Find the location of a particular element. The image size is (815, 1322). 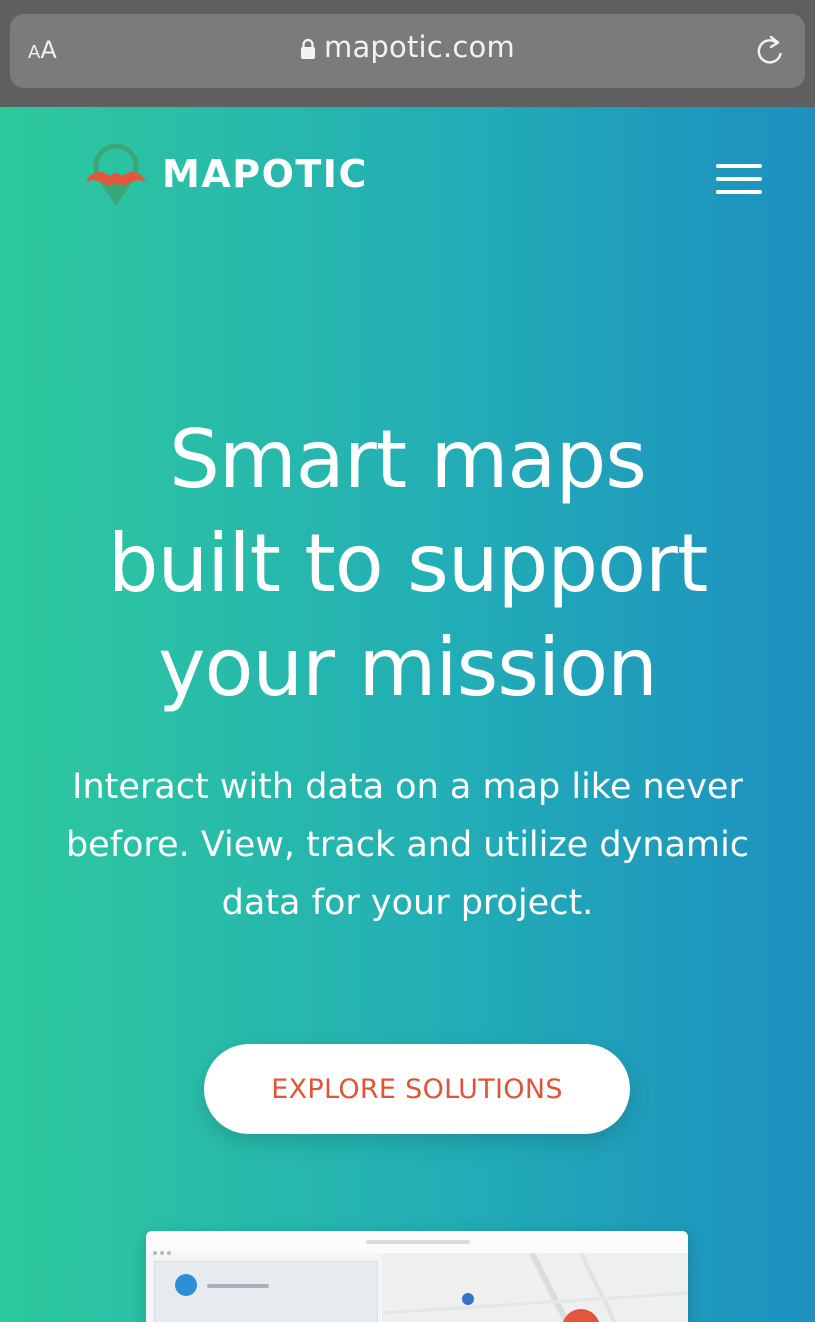

preview-map-roads is located at coordinates (534, 1286).